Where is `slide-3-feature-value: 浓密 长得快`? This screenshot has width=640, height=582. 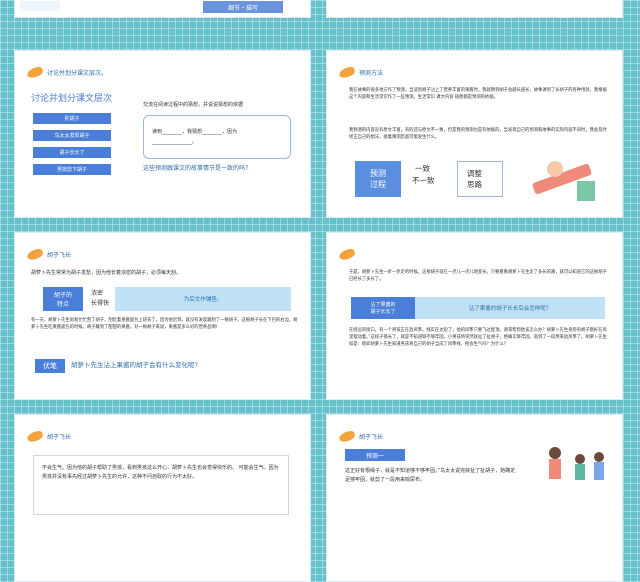
slide-3-feature-value: 浓密 长得快 is located at coordinates (100, 298).